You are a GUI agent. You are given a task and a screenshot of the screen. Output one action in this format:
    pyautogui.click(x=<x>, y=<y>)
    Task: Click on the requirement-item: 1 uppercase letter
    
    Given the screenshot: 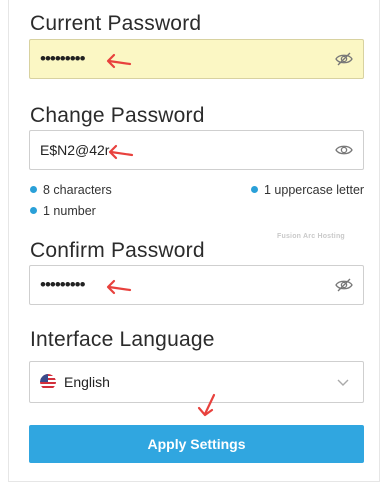 What is the action you would take?
    pyautogui.click(x=307, y=190)
    